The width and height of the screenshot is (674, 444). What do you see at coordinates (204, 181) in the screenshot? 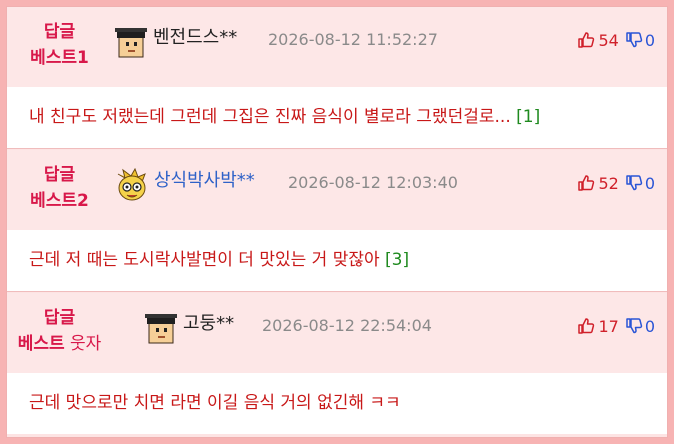
I see `reply-nickname: 상식박사박**` at bounding box center [204, 181].